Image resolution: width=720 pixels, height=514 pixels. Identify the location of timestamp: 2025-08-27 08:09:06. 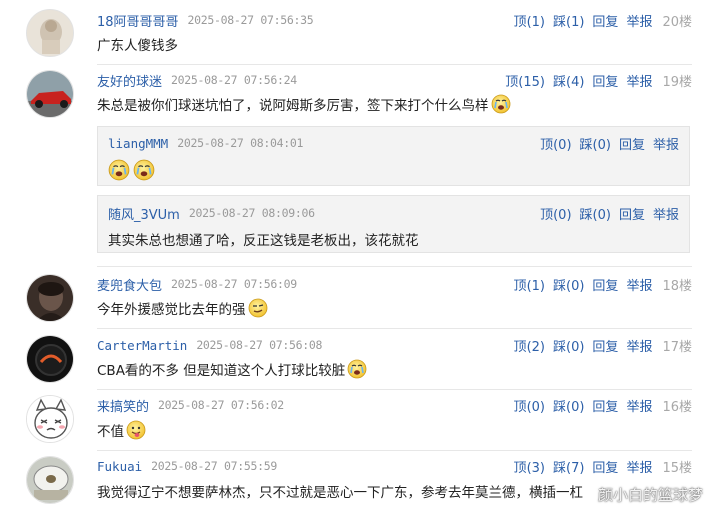
(251, 213).